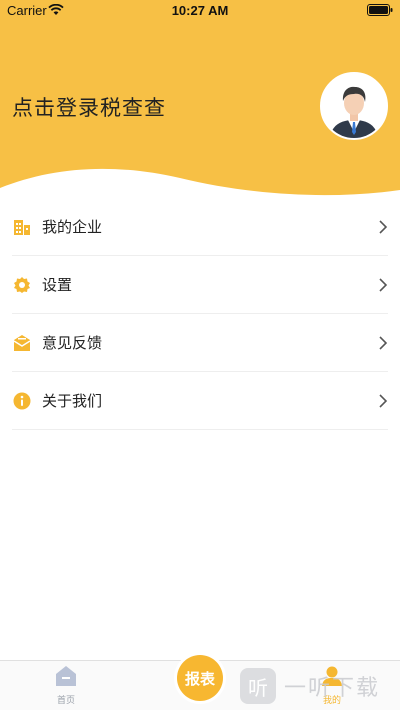 The image size is (400, 710). I want to click on building-icon, so click(22, 227).